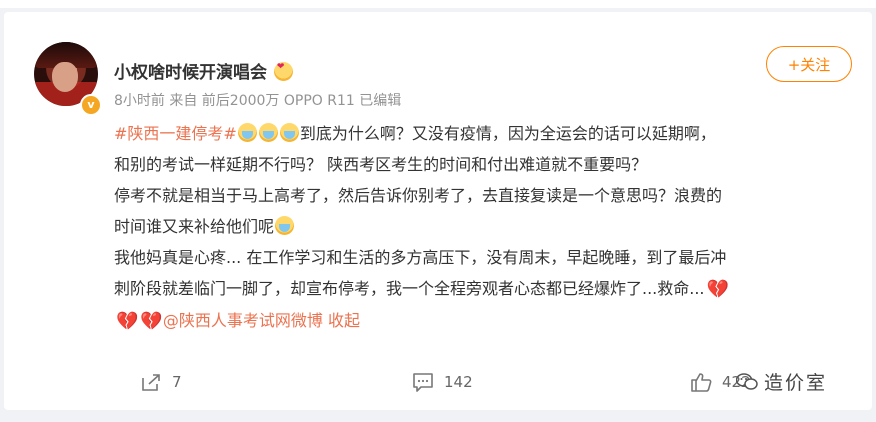  I want to click on comment-icon, so click(423, 382).